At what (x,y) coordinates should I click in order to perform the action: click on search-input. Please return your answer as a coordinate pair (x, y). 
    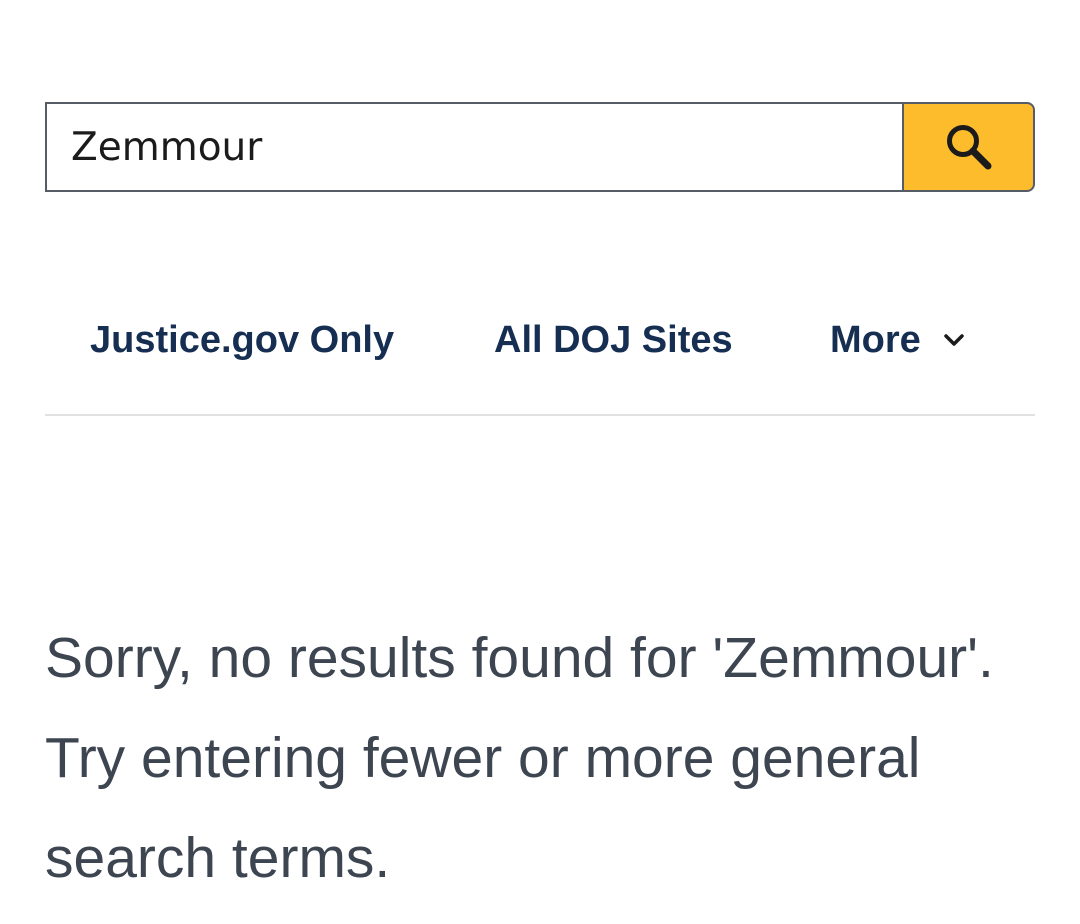
    Looking at the image, I should click on (473, 147).